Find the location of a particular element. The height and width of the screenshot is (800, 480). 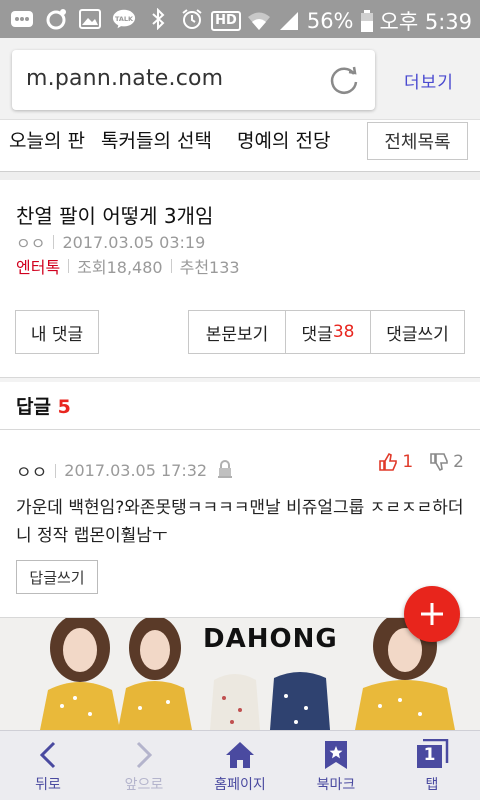

comments-count: 38 is located at coordinates (343, 332).